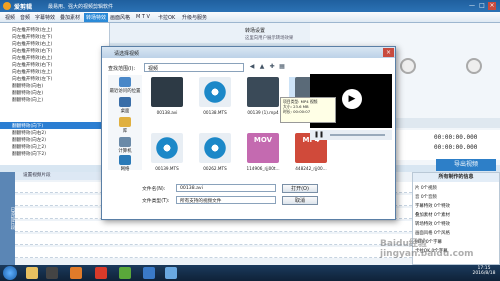 The image size is (500, 281). I want to click on menu-subtitle-fx: 字幕特效, so click(45, 17).